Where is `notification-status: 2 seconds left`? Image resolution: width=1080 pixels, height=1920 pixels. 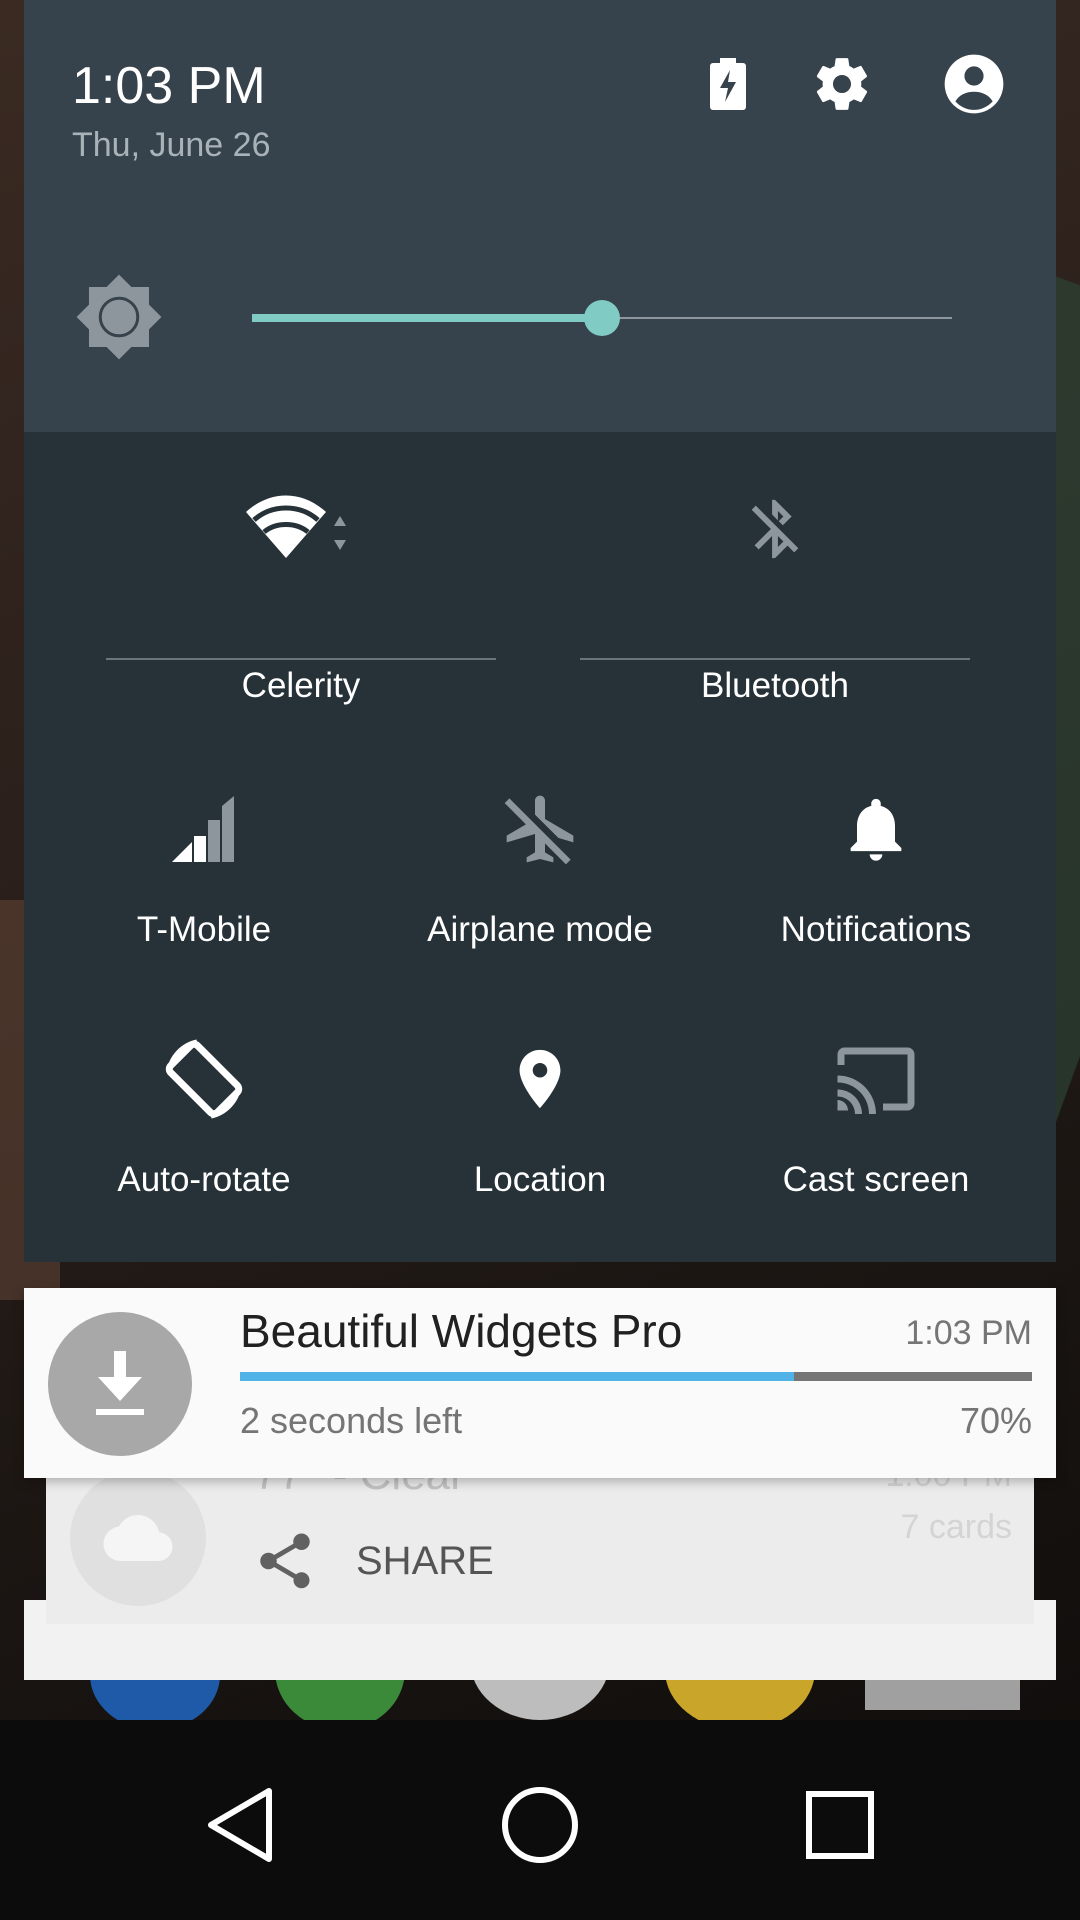
notification-status: 2 seconds left is located at coordinates (351, 1420).